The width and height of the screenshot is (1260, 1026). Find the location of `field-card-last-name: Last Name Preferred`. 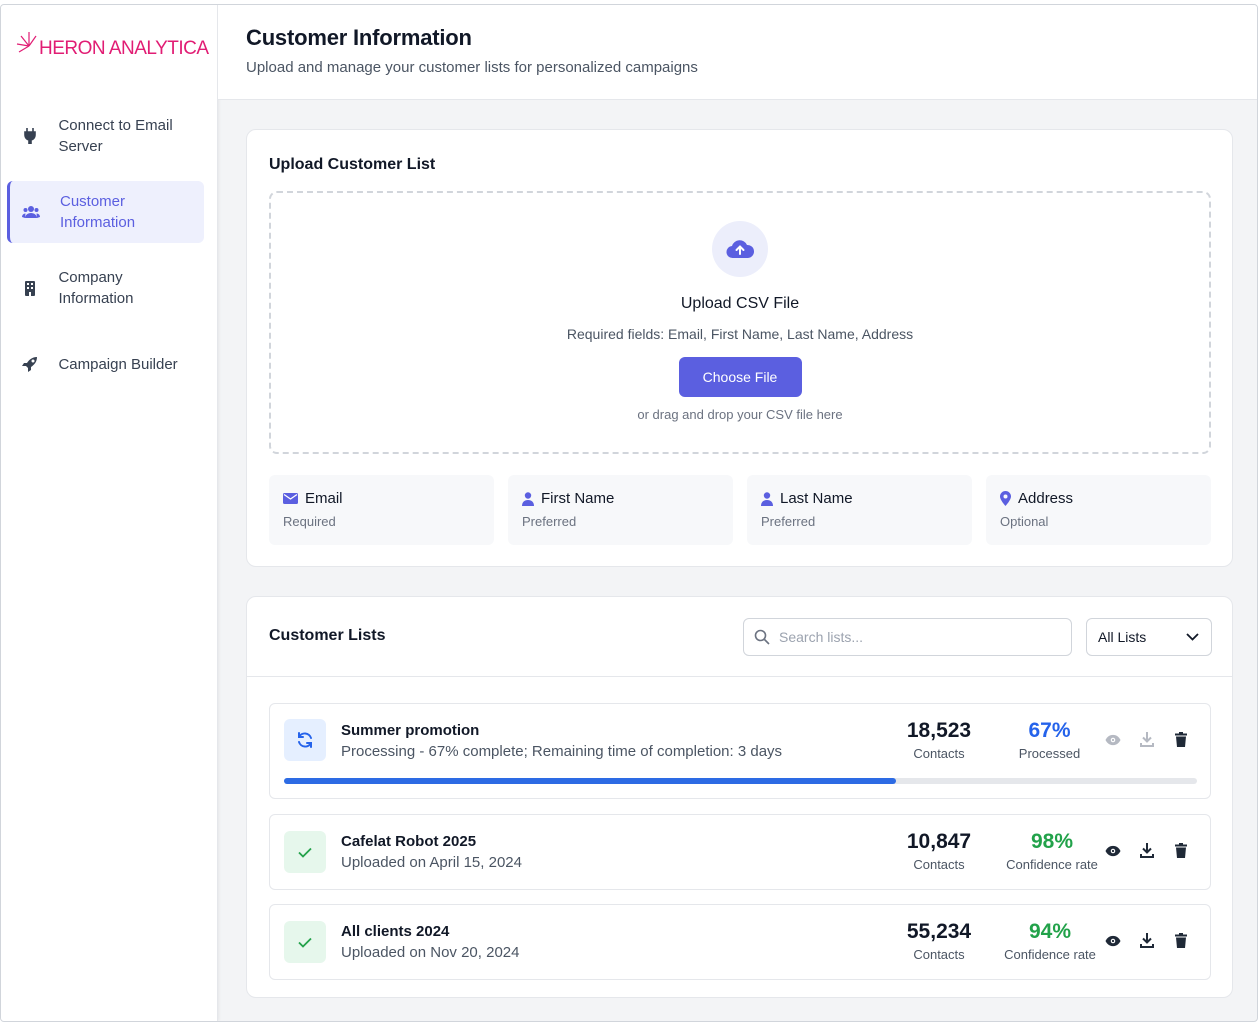

field-card-last-name: Last Name Preferred is located at coordinates (859, 510).